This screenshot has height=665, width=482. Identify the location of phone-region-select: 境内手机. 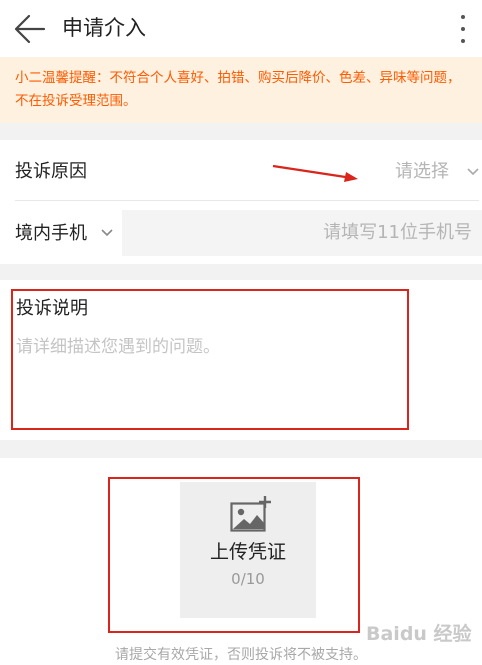
(51, 234).